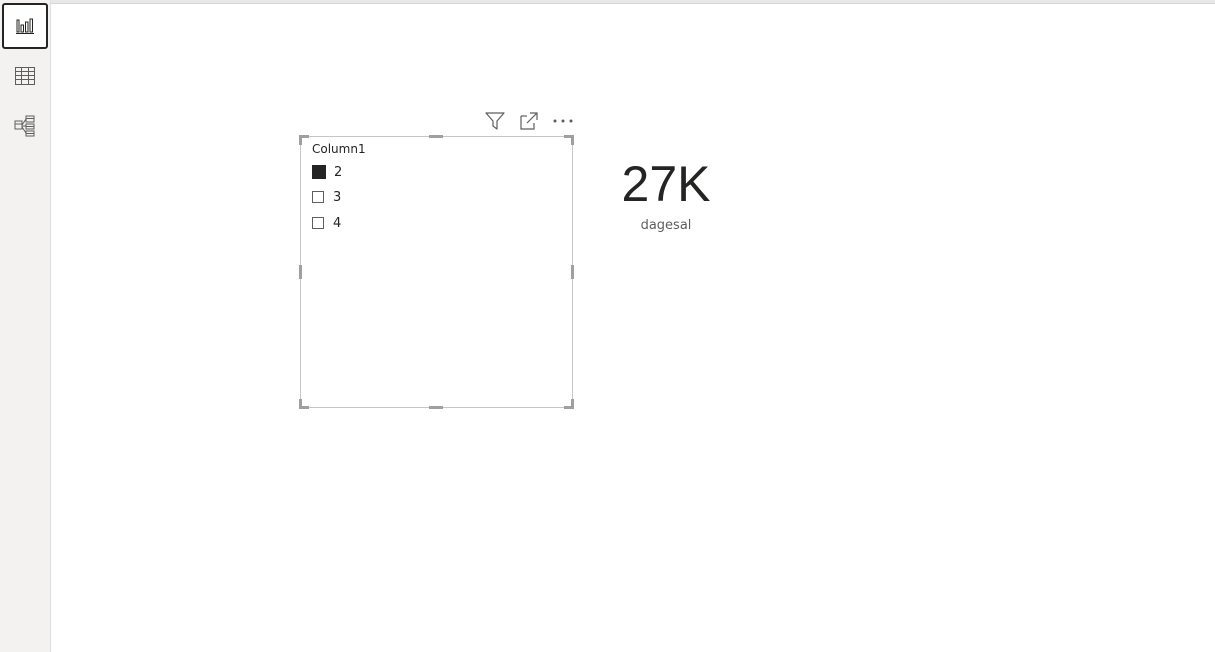  I want to click on data-view-icon, so click(25, 76).